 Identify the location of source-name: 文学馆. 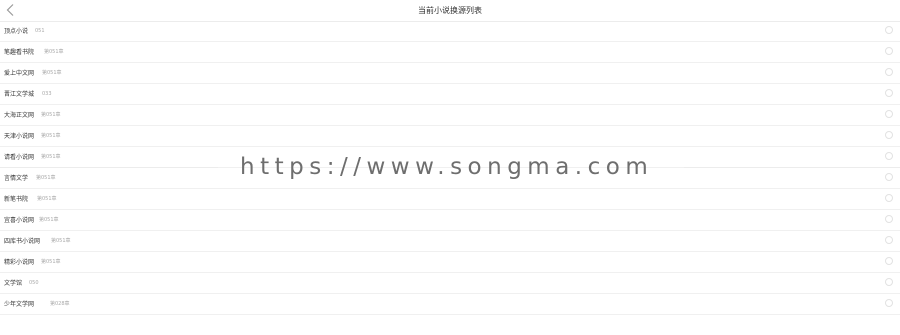
(13, 283).